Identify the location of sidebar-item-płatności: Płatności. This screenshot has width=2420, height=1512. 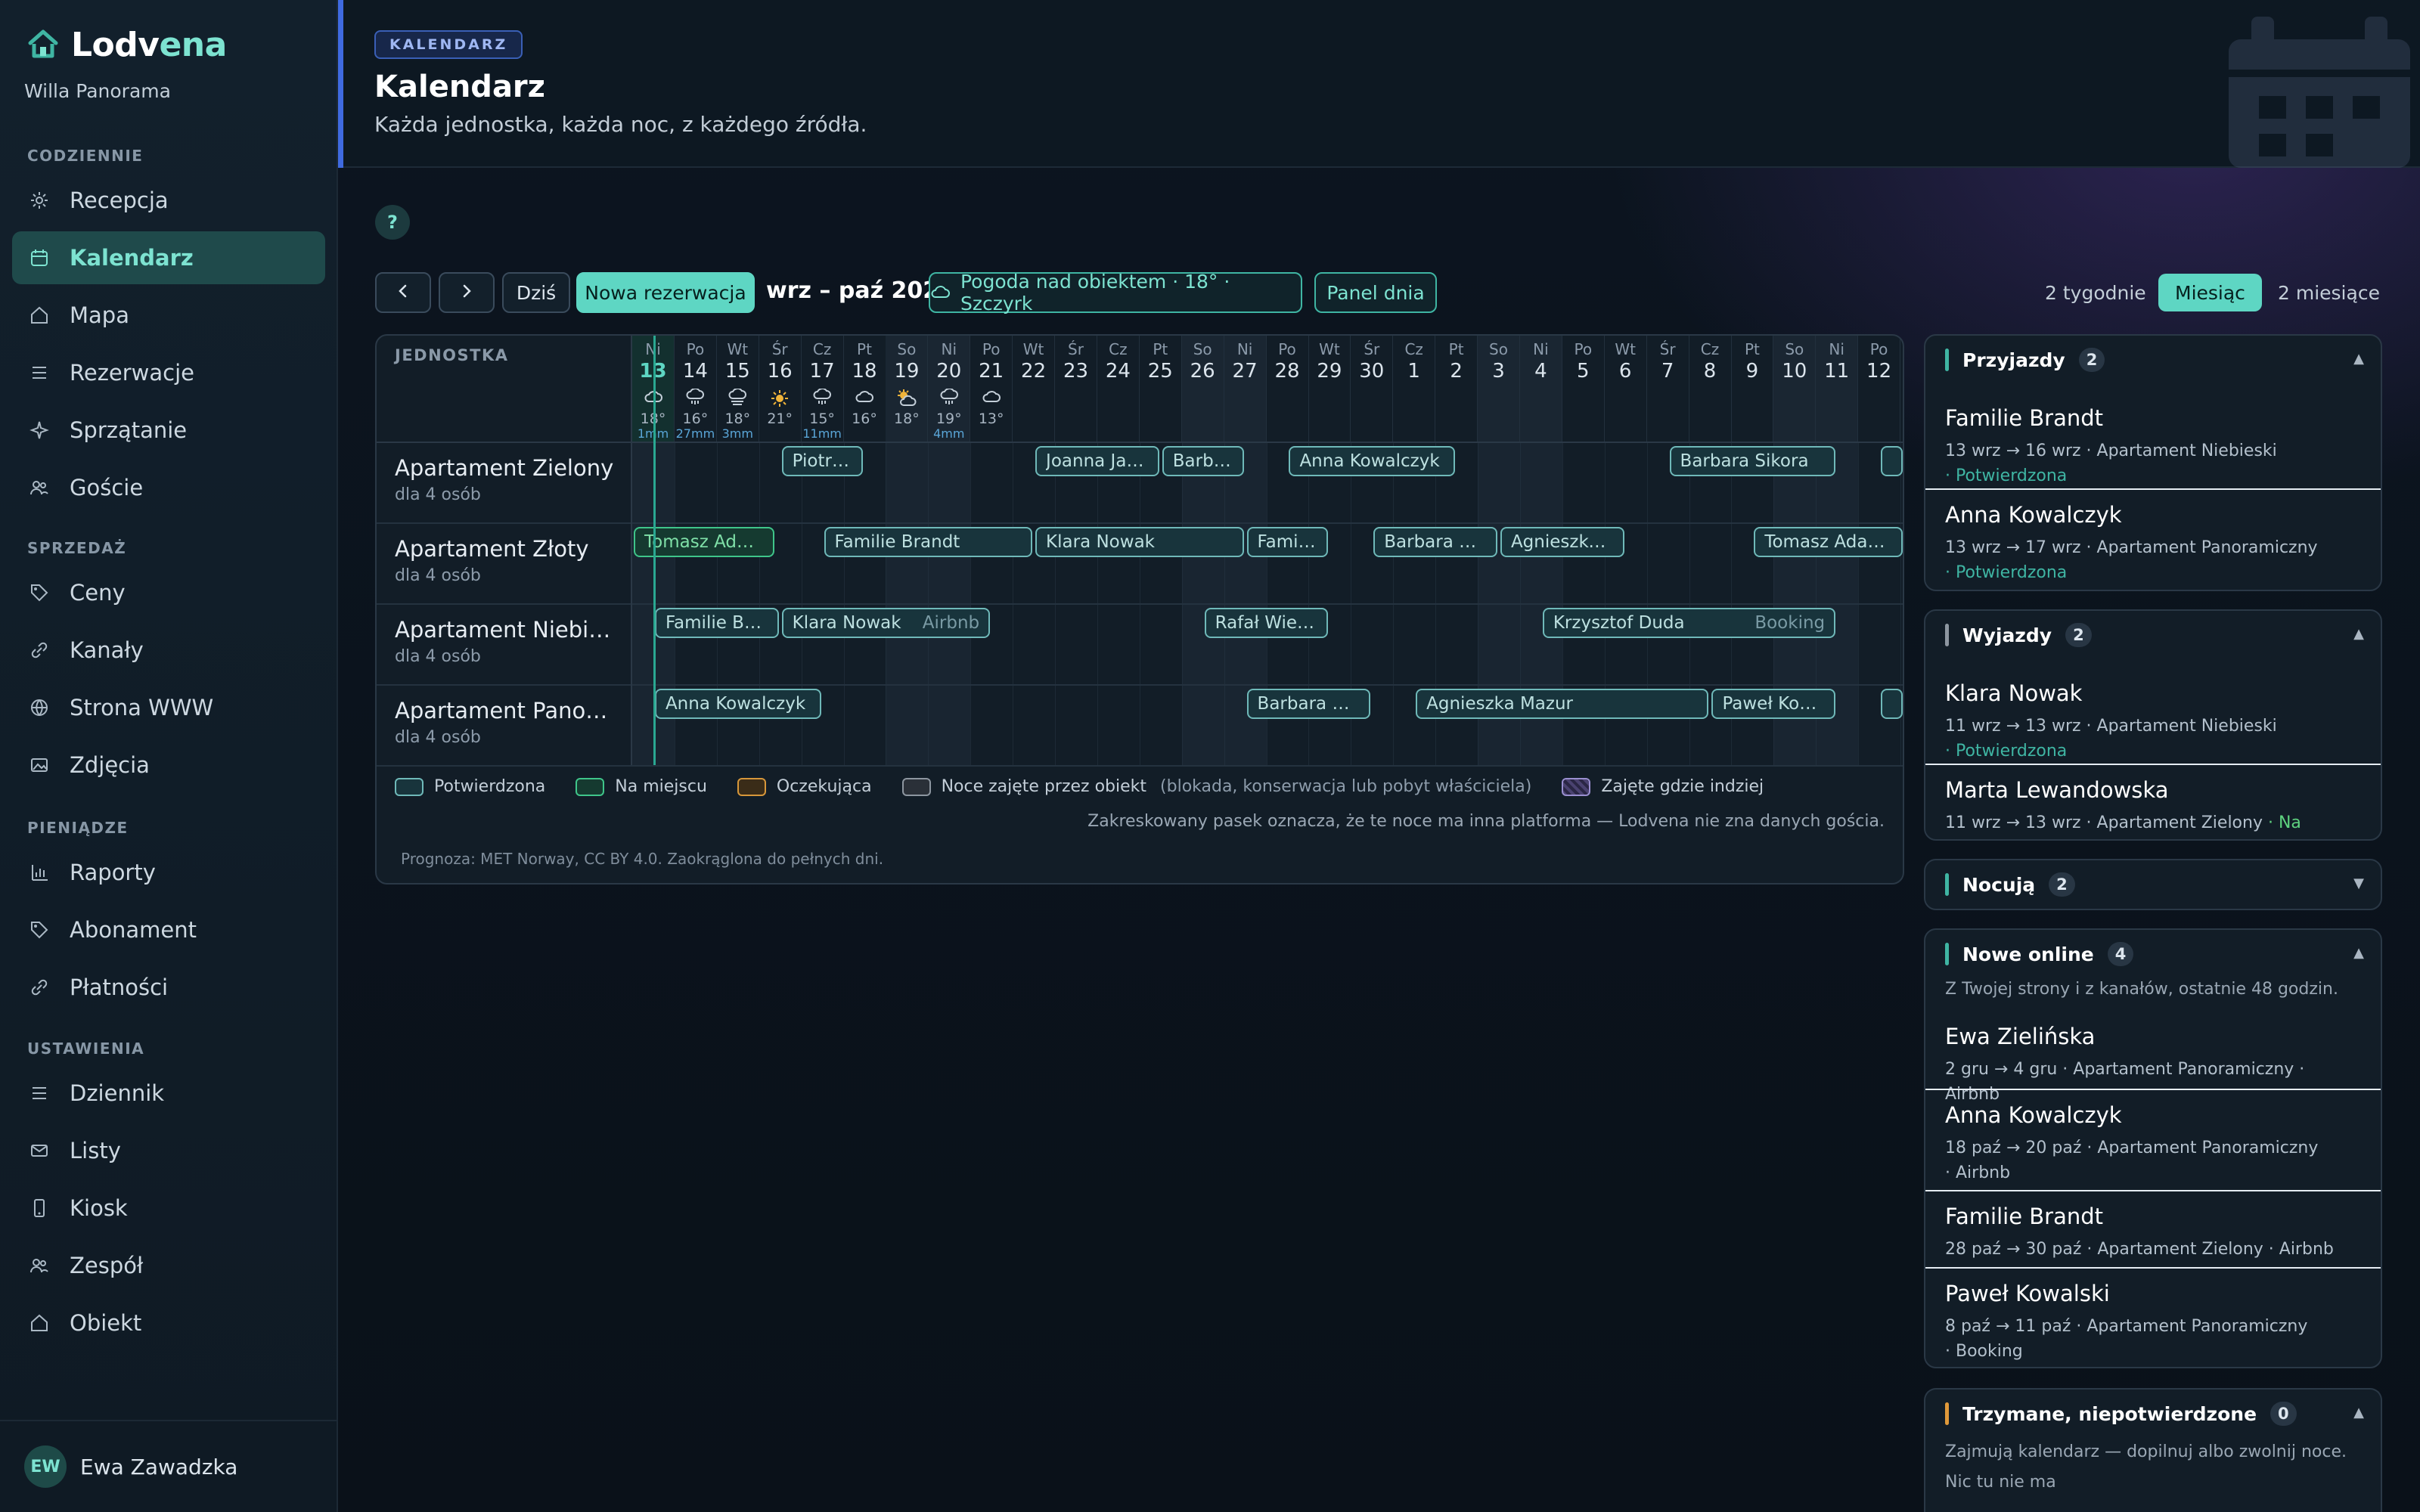
(168, 987).